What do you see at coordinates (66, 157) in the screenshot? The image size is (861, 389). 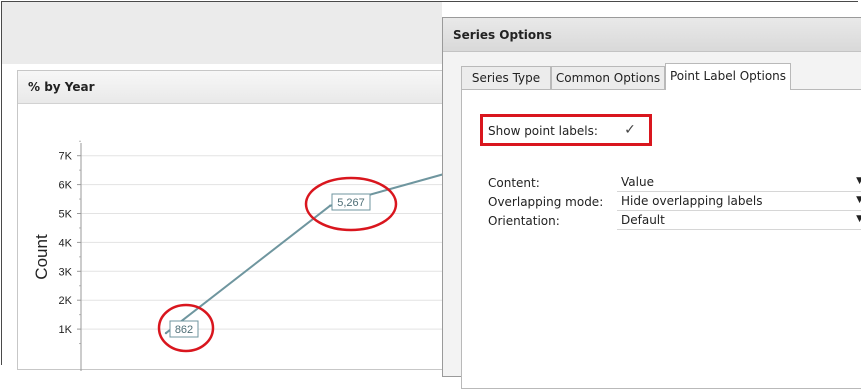 I see `y-tick-label: 7K` at bounding box center [66, 157].